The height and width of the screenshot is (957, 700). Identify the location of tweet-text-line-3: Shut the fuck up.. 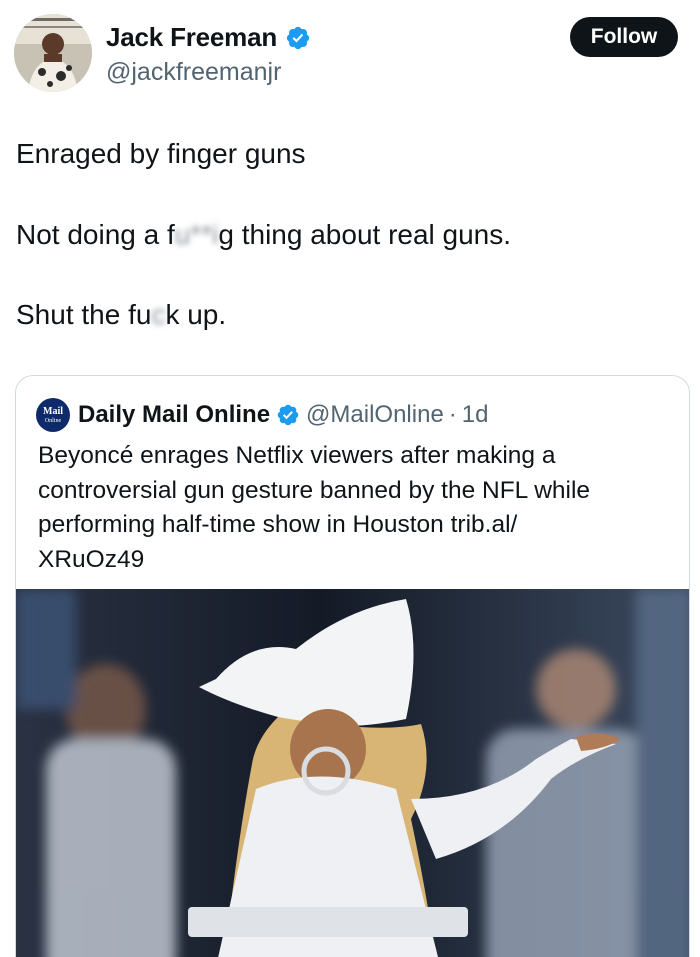
(121, 315).